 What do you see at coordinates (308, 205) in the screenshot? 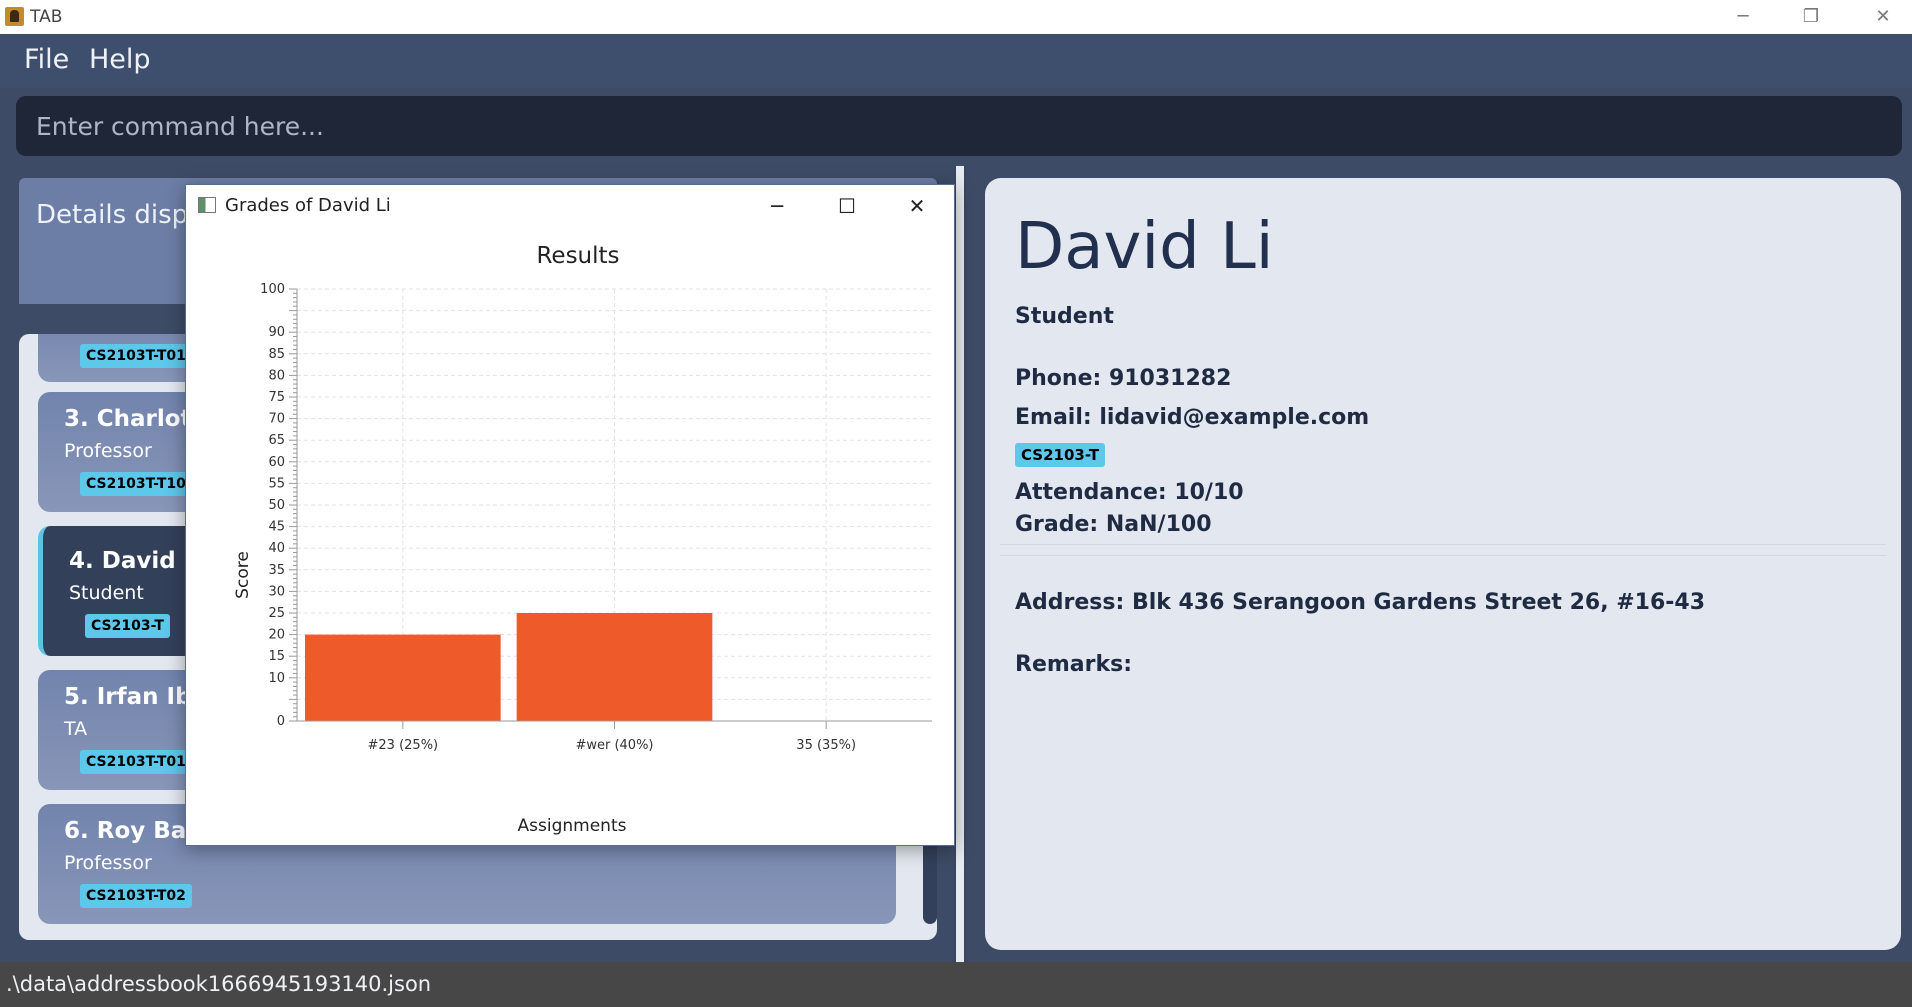
I see `chart-window-title: Grades of David Li` at bounding box center [308, 205].